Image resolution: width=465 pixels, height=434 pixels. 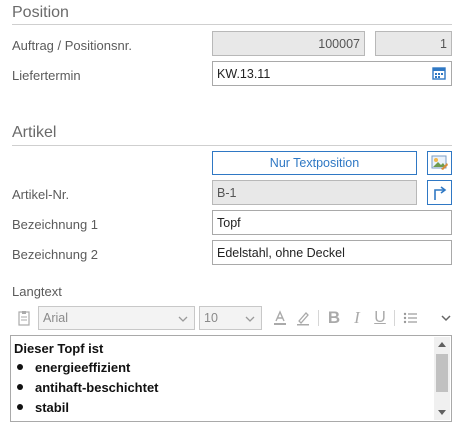 I want to click on font-color-icon, so click(x=280, y=318).